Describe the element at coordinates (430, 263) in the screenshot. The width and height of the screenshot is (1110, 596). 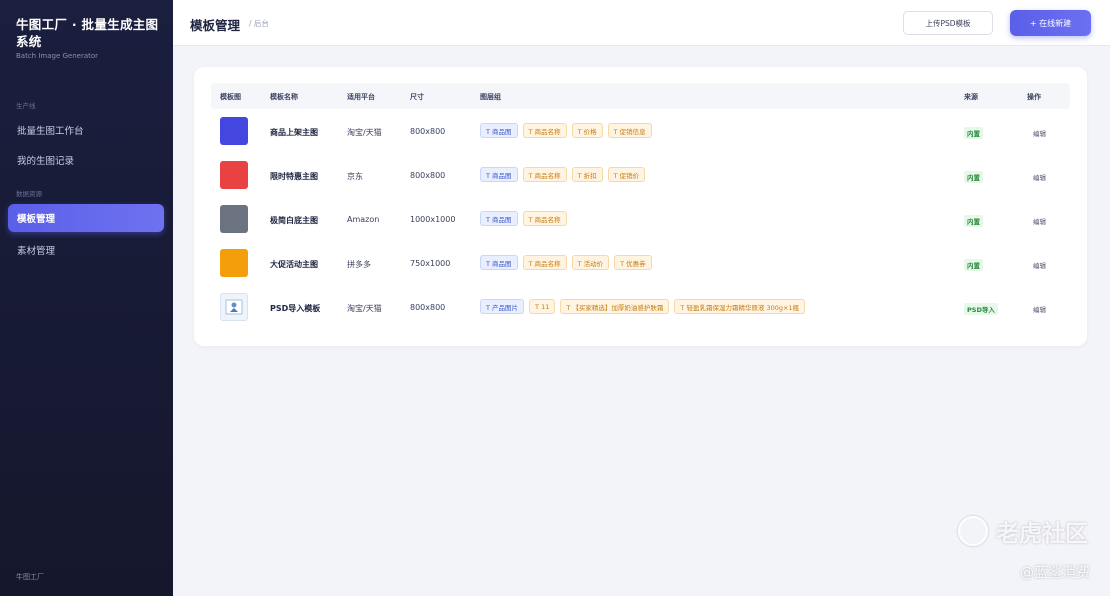
I see `template-size: 750x1000` at that location.